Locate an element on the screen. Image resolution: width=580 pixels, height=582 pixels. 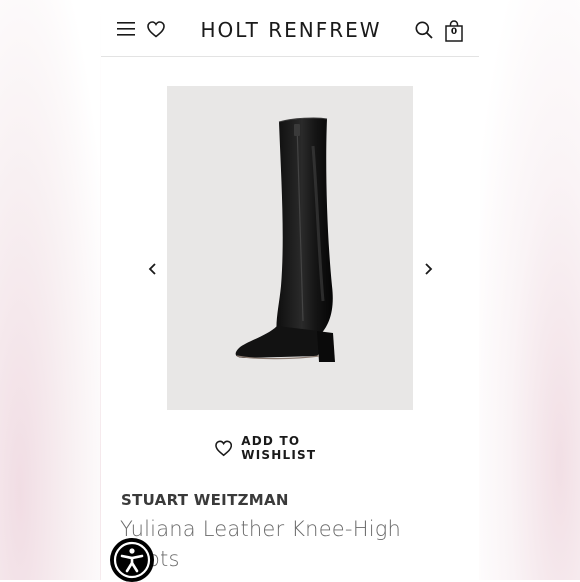
site-header: HOLT RENFREW 0 is located at coordinates (290, 28).